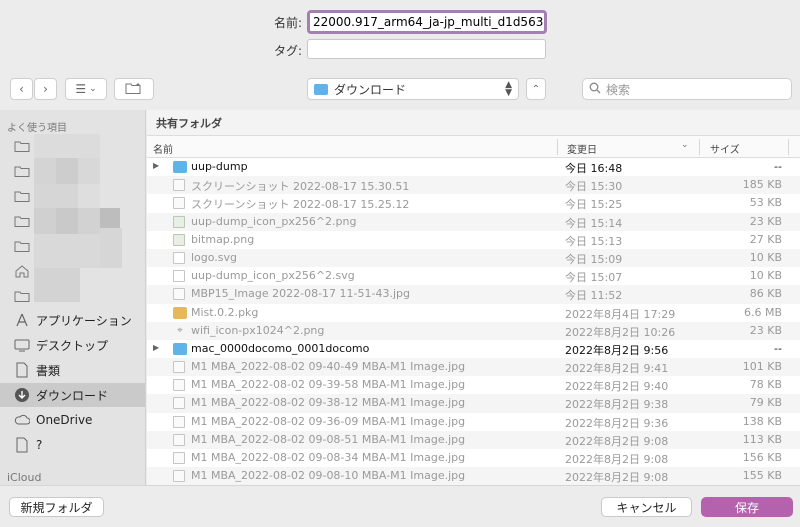 This screenshot has height=527, width=800. Describe the element at coordinates (214, 257) in the screenshot. I see `file-name: logo.svg` at that location.